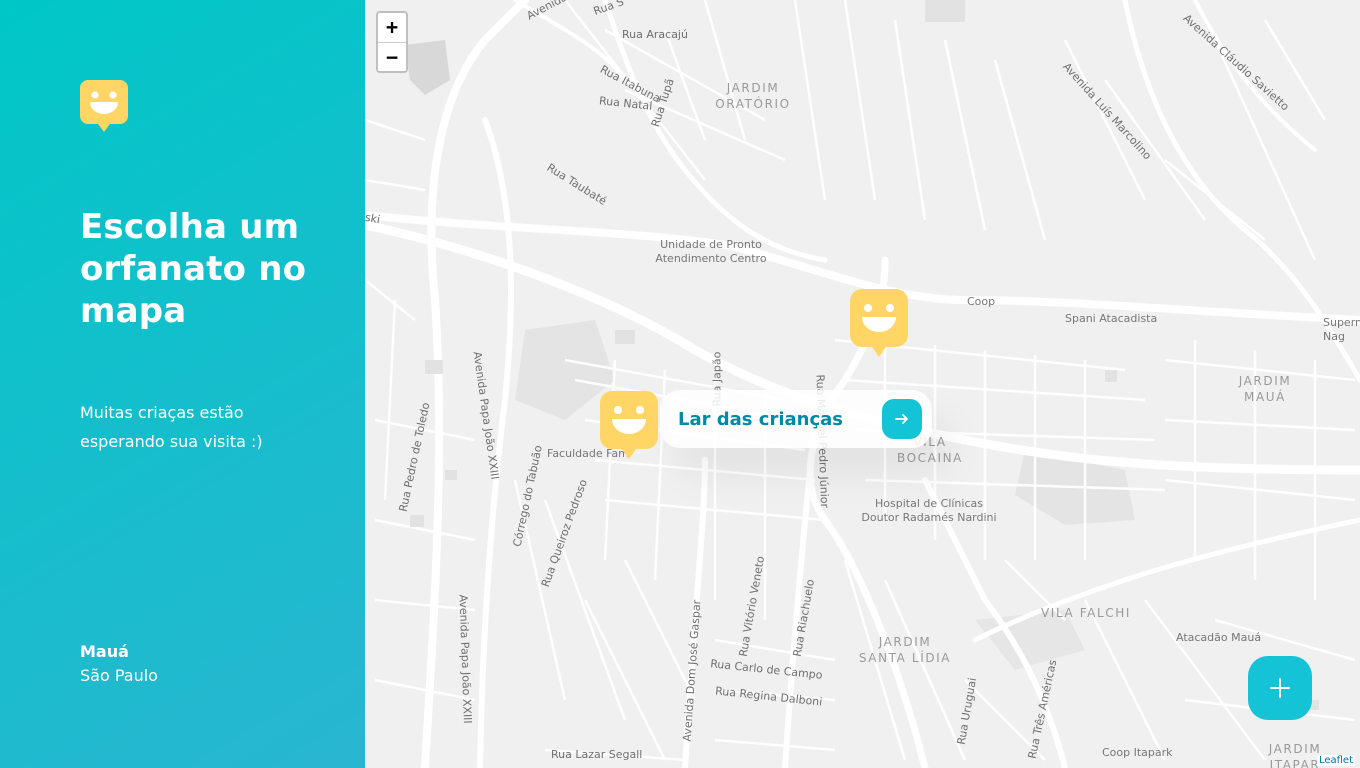 The height and width of the screenshot is (768, 1360). I want to click on zoom-out-button: −, so click(392, 56).